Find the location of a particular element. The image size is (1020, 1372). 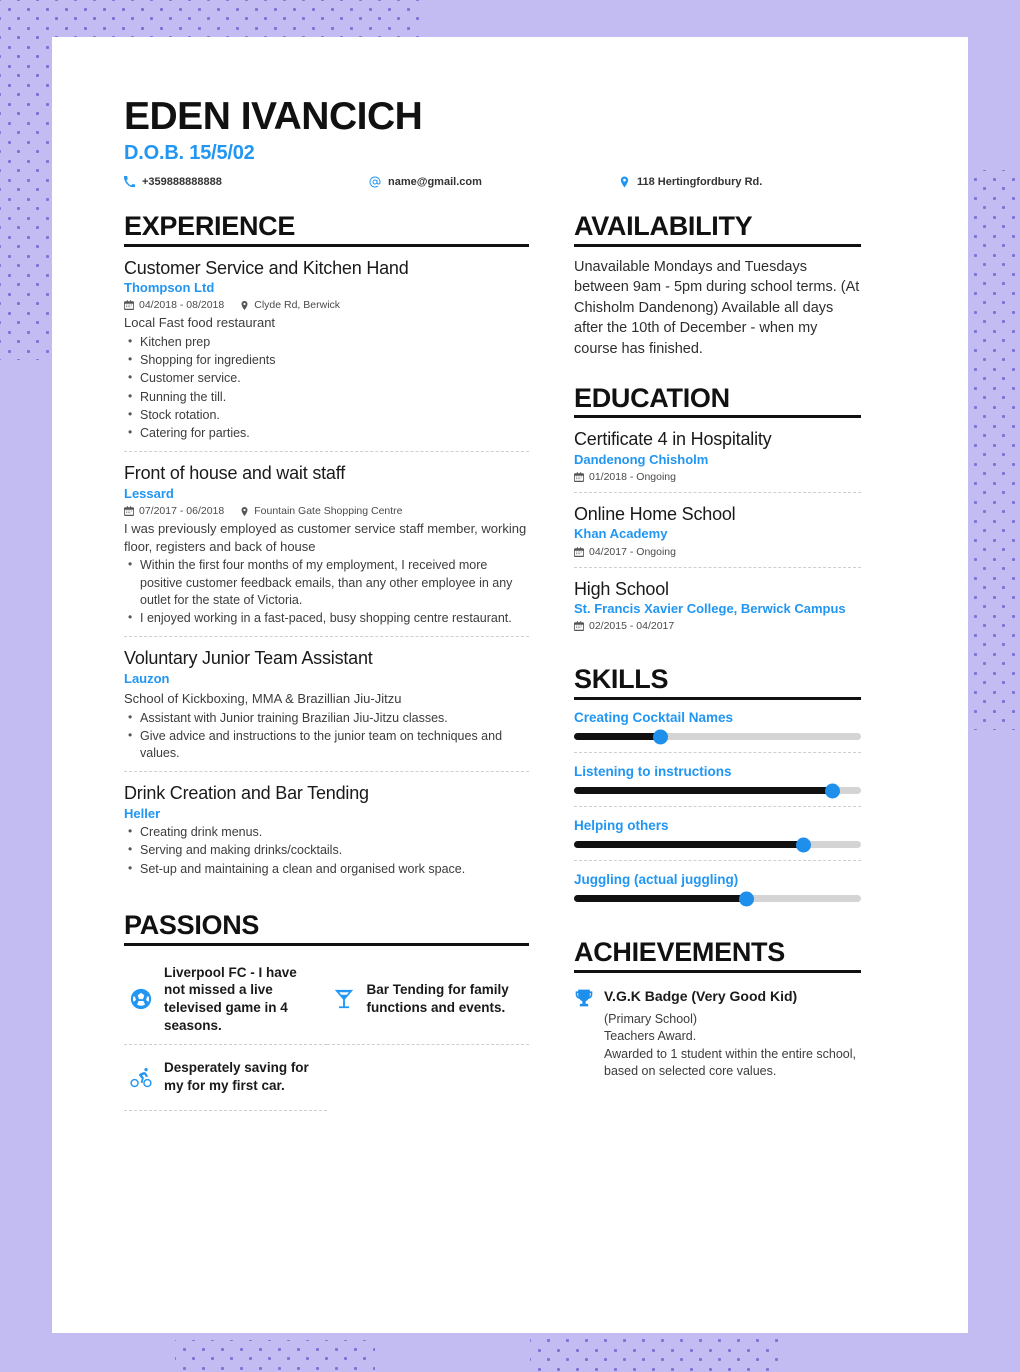

contact-address: 118 Hertingfordbury Rd. is located at coordinates (690, 182).